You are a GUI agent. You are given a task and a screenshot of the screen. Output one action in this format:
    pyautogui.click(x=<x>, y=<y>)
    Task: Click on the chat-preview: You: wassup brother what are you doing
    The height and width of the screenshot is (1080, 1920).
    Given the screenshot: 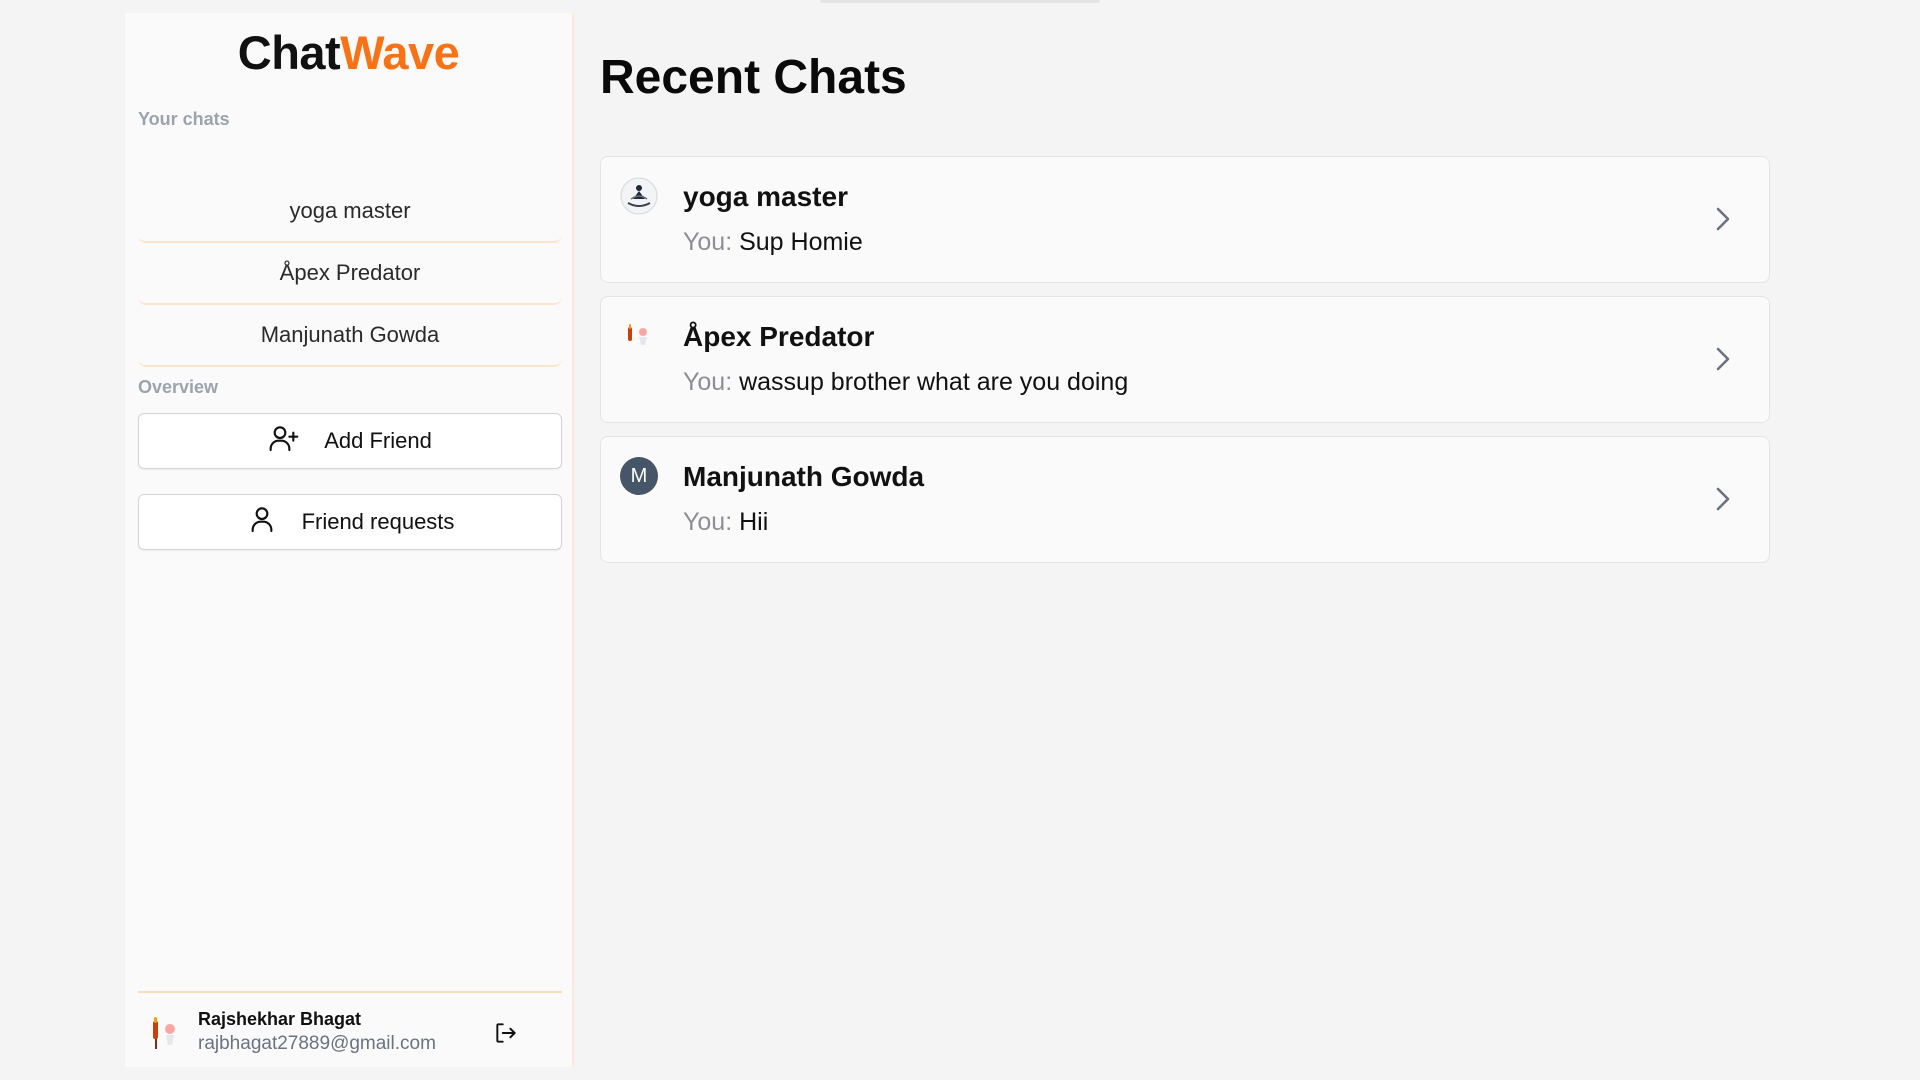 What is the action you would take?
    pyautogui.click(x=905, y=382)
    